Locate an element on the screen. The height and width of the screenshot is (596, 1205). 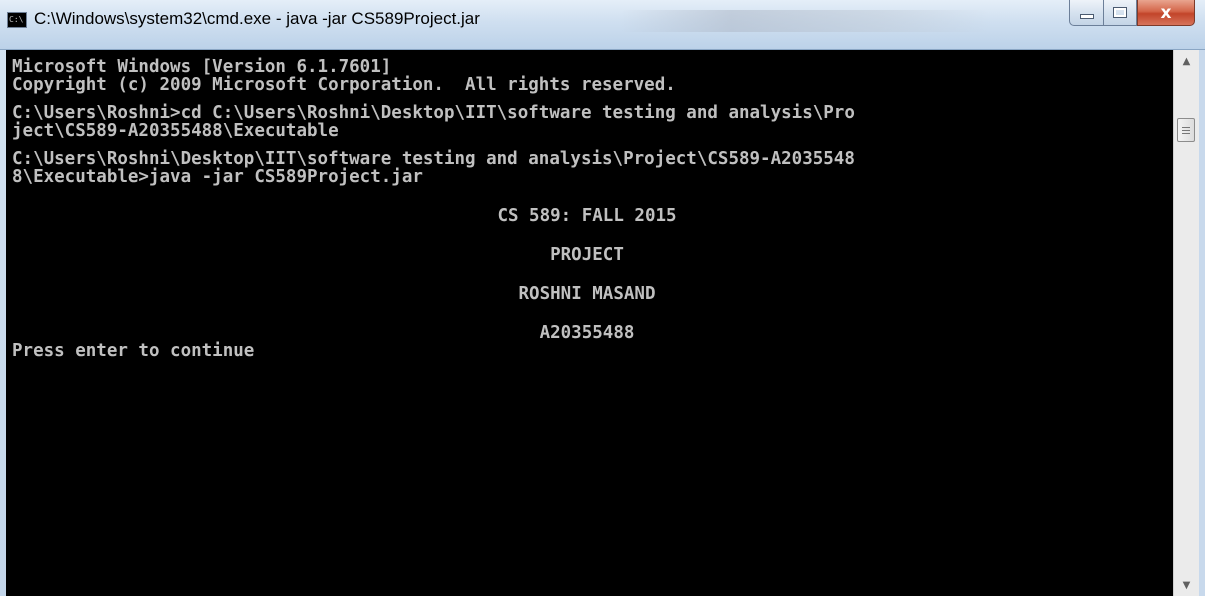
console-line: Microsoft Windows [Version 6.1.7601] is located at coordinates (202, 67).